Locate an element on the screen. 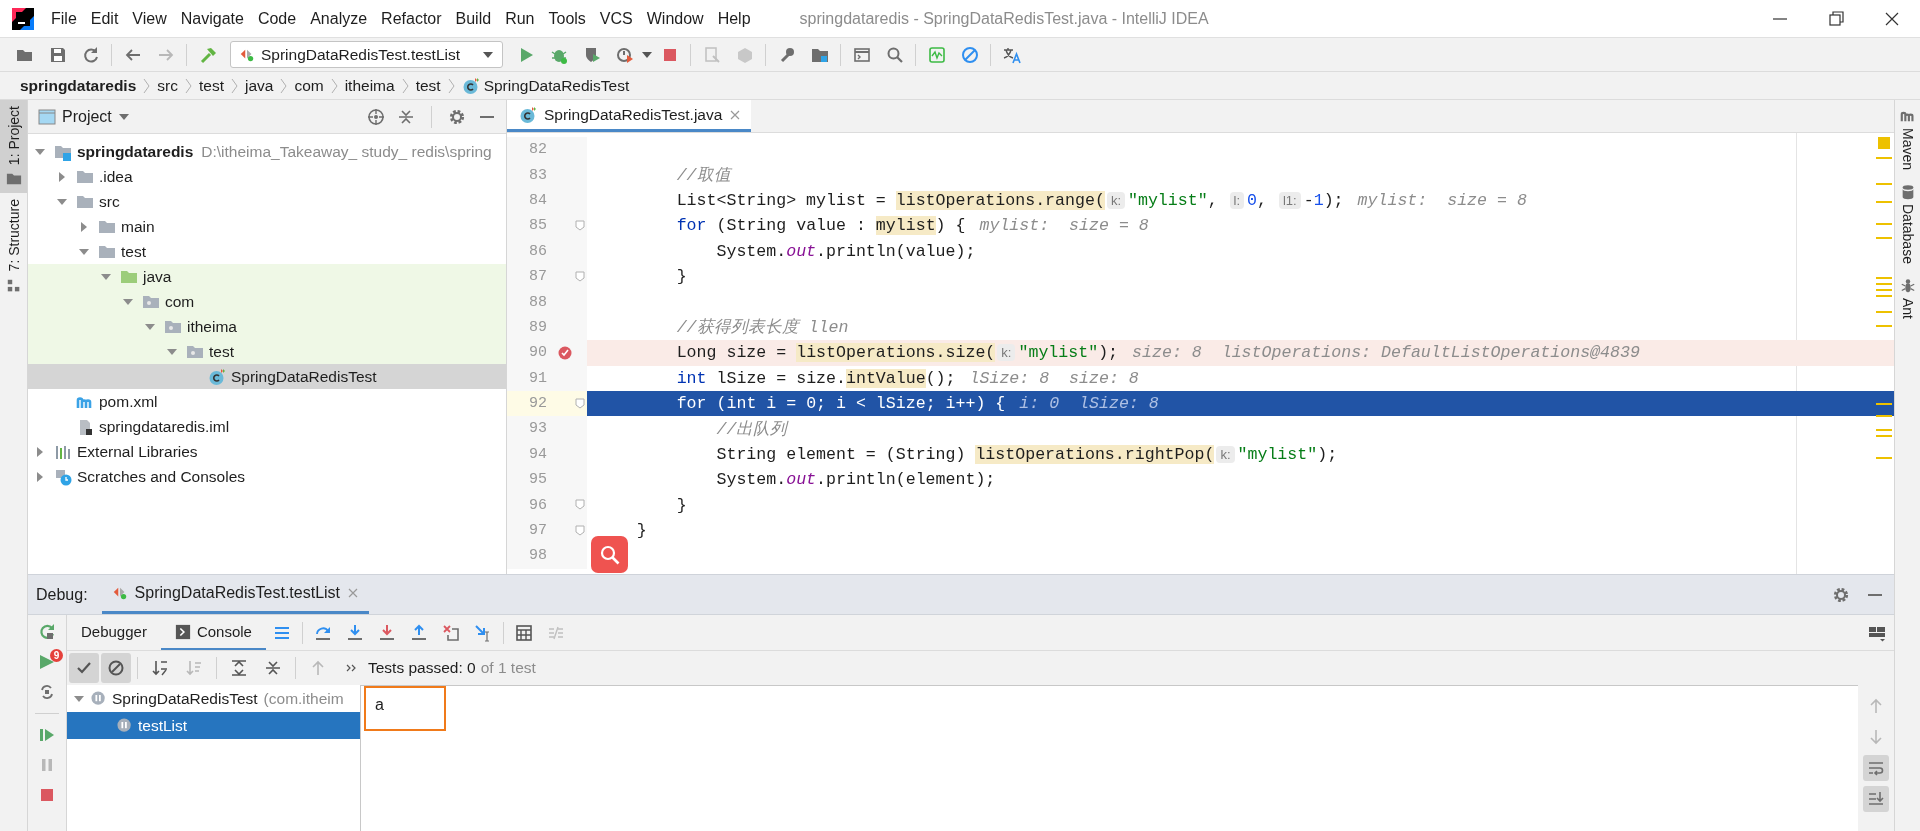  tree-node: pom.xml is located at coordinates (117, 401).